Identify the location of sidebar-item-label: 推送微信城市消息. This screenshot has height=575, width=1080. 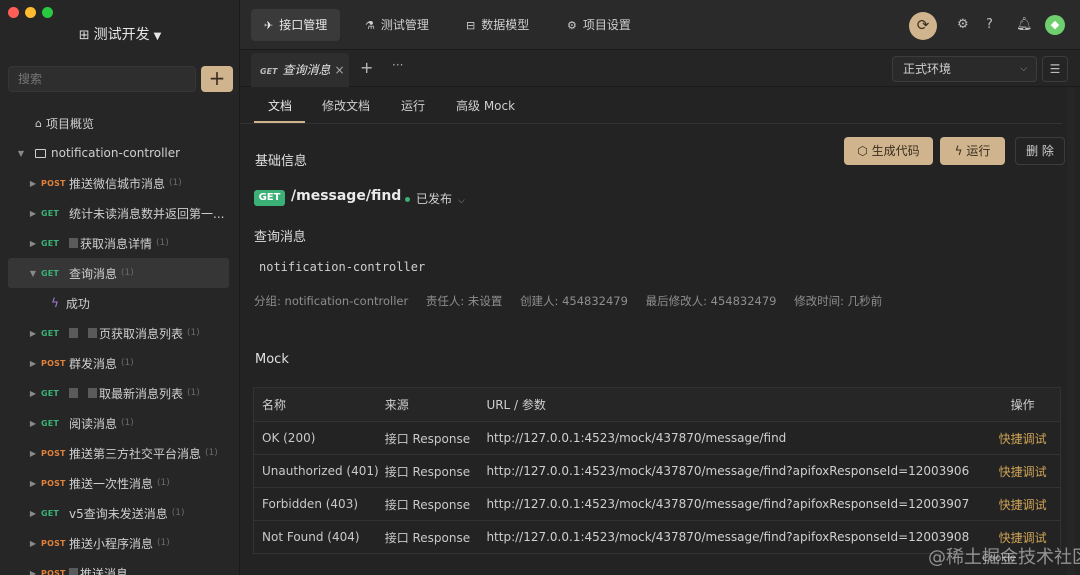
(117, 183).